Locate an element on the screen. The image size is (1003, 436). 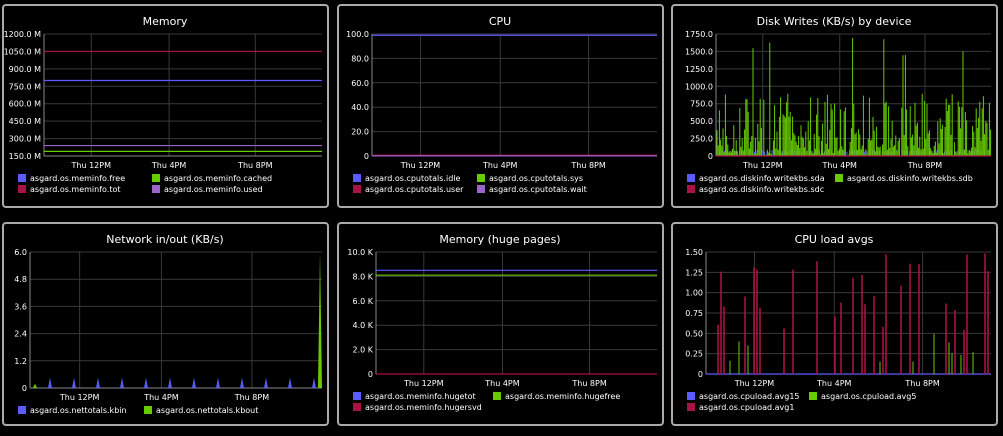
y-tick-label: 1000.0 is located at coordinates (699, 86).